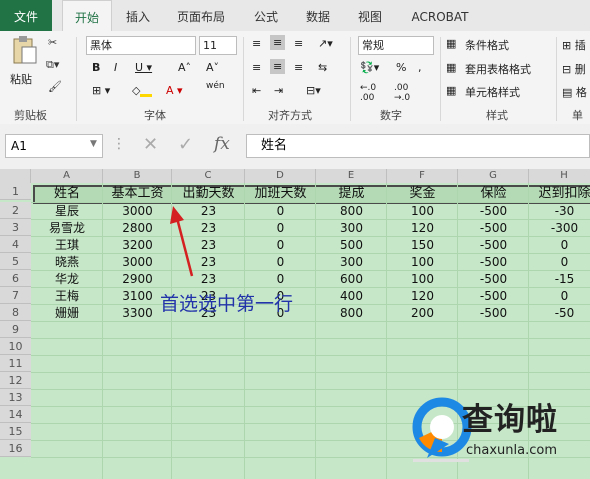 This screenshot has height=479, width=590. Describe the element at coordinates (510, 420) in the screenshot. I see `watermark-text: 查询啦` at that location.